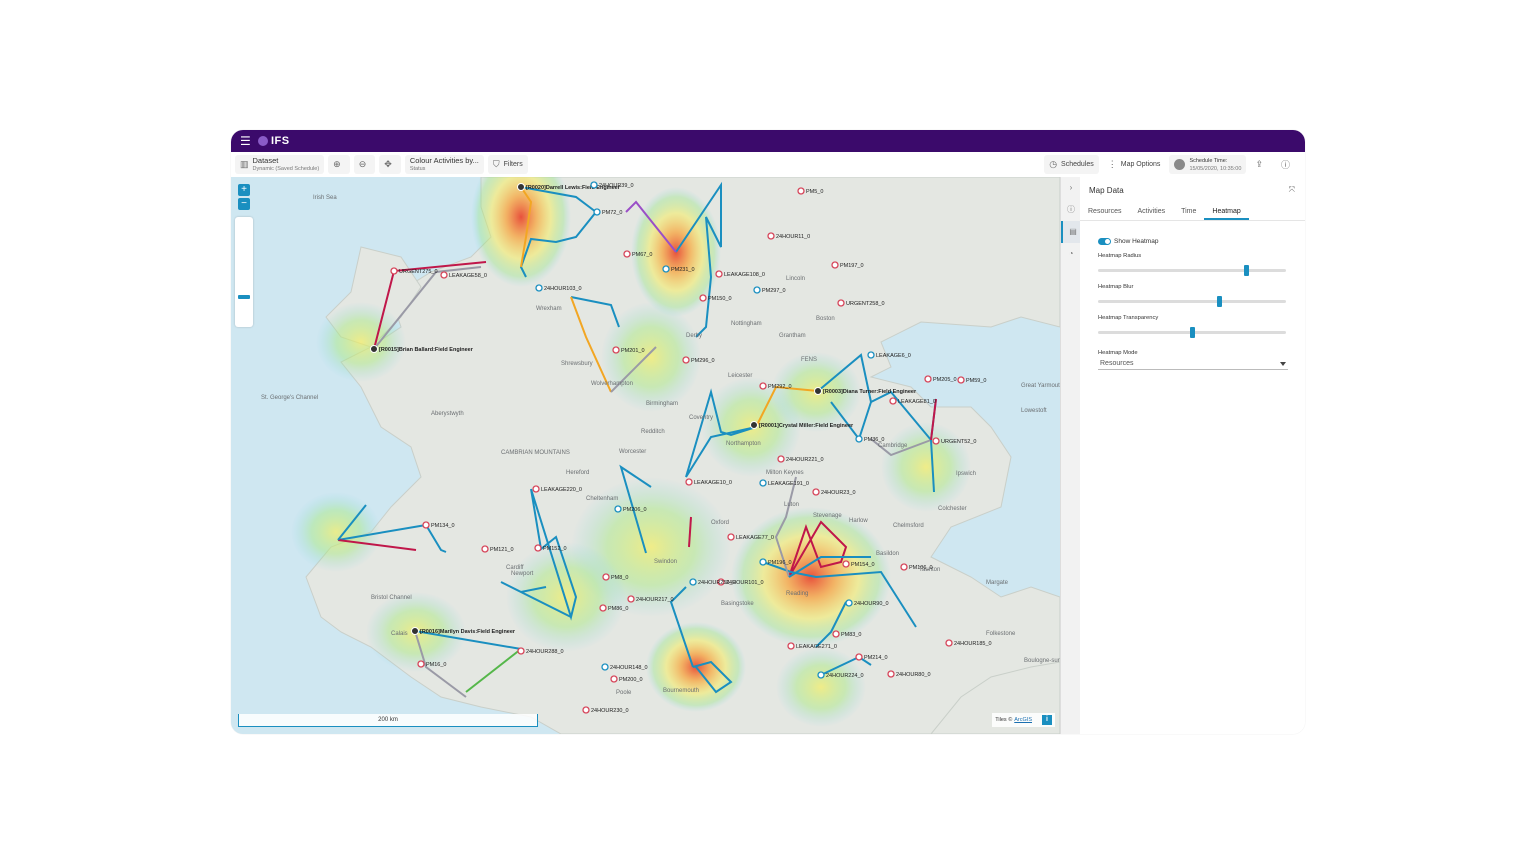  What do you see at coordinates (1151, 214) in the screenshot?
I see `tab-activities: Activities` at bounding box center [1151, 214].